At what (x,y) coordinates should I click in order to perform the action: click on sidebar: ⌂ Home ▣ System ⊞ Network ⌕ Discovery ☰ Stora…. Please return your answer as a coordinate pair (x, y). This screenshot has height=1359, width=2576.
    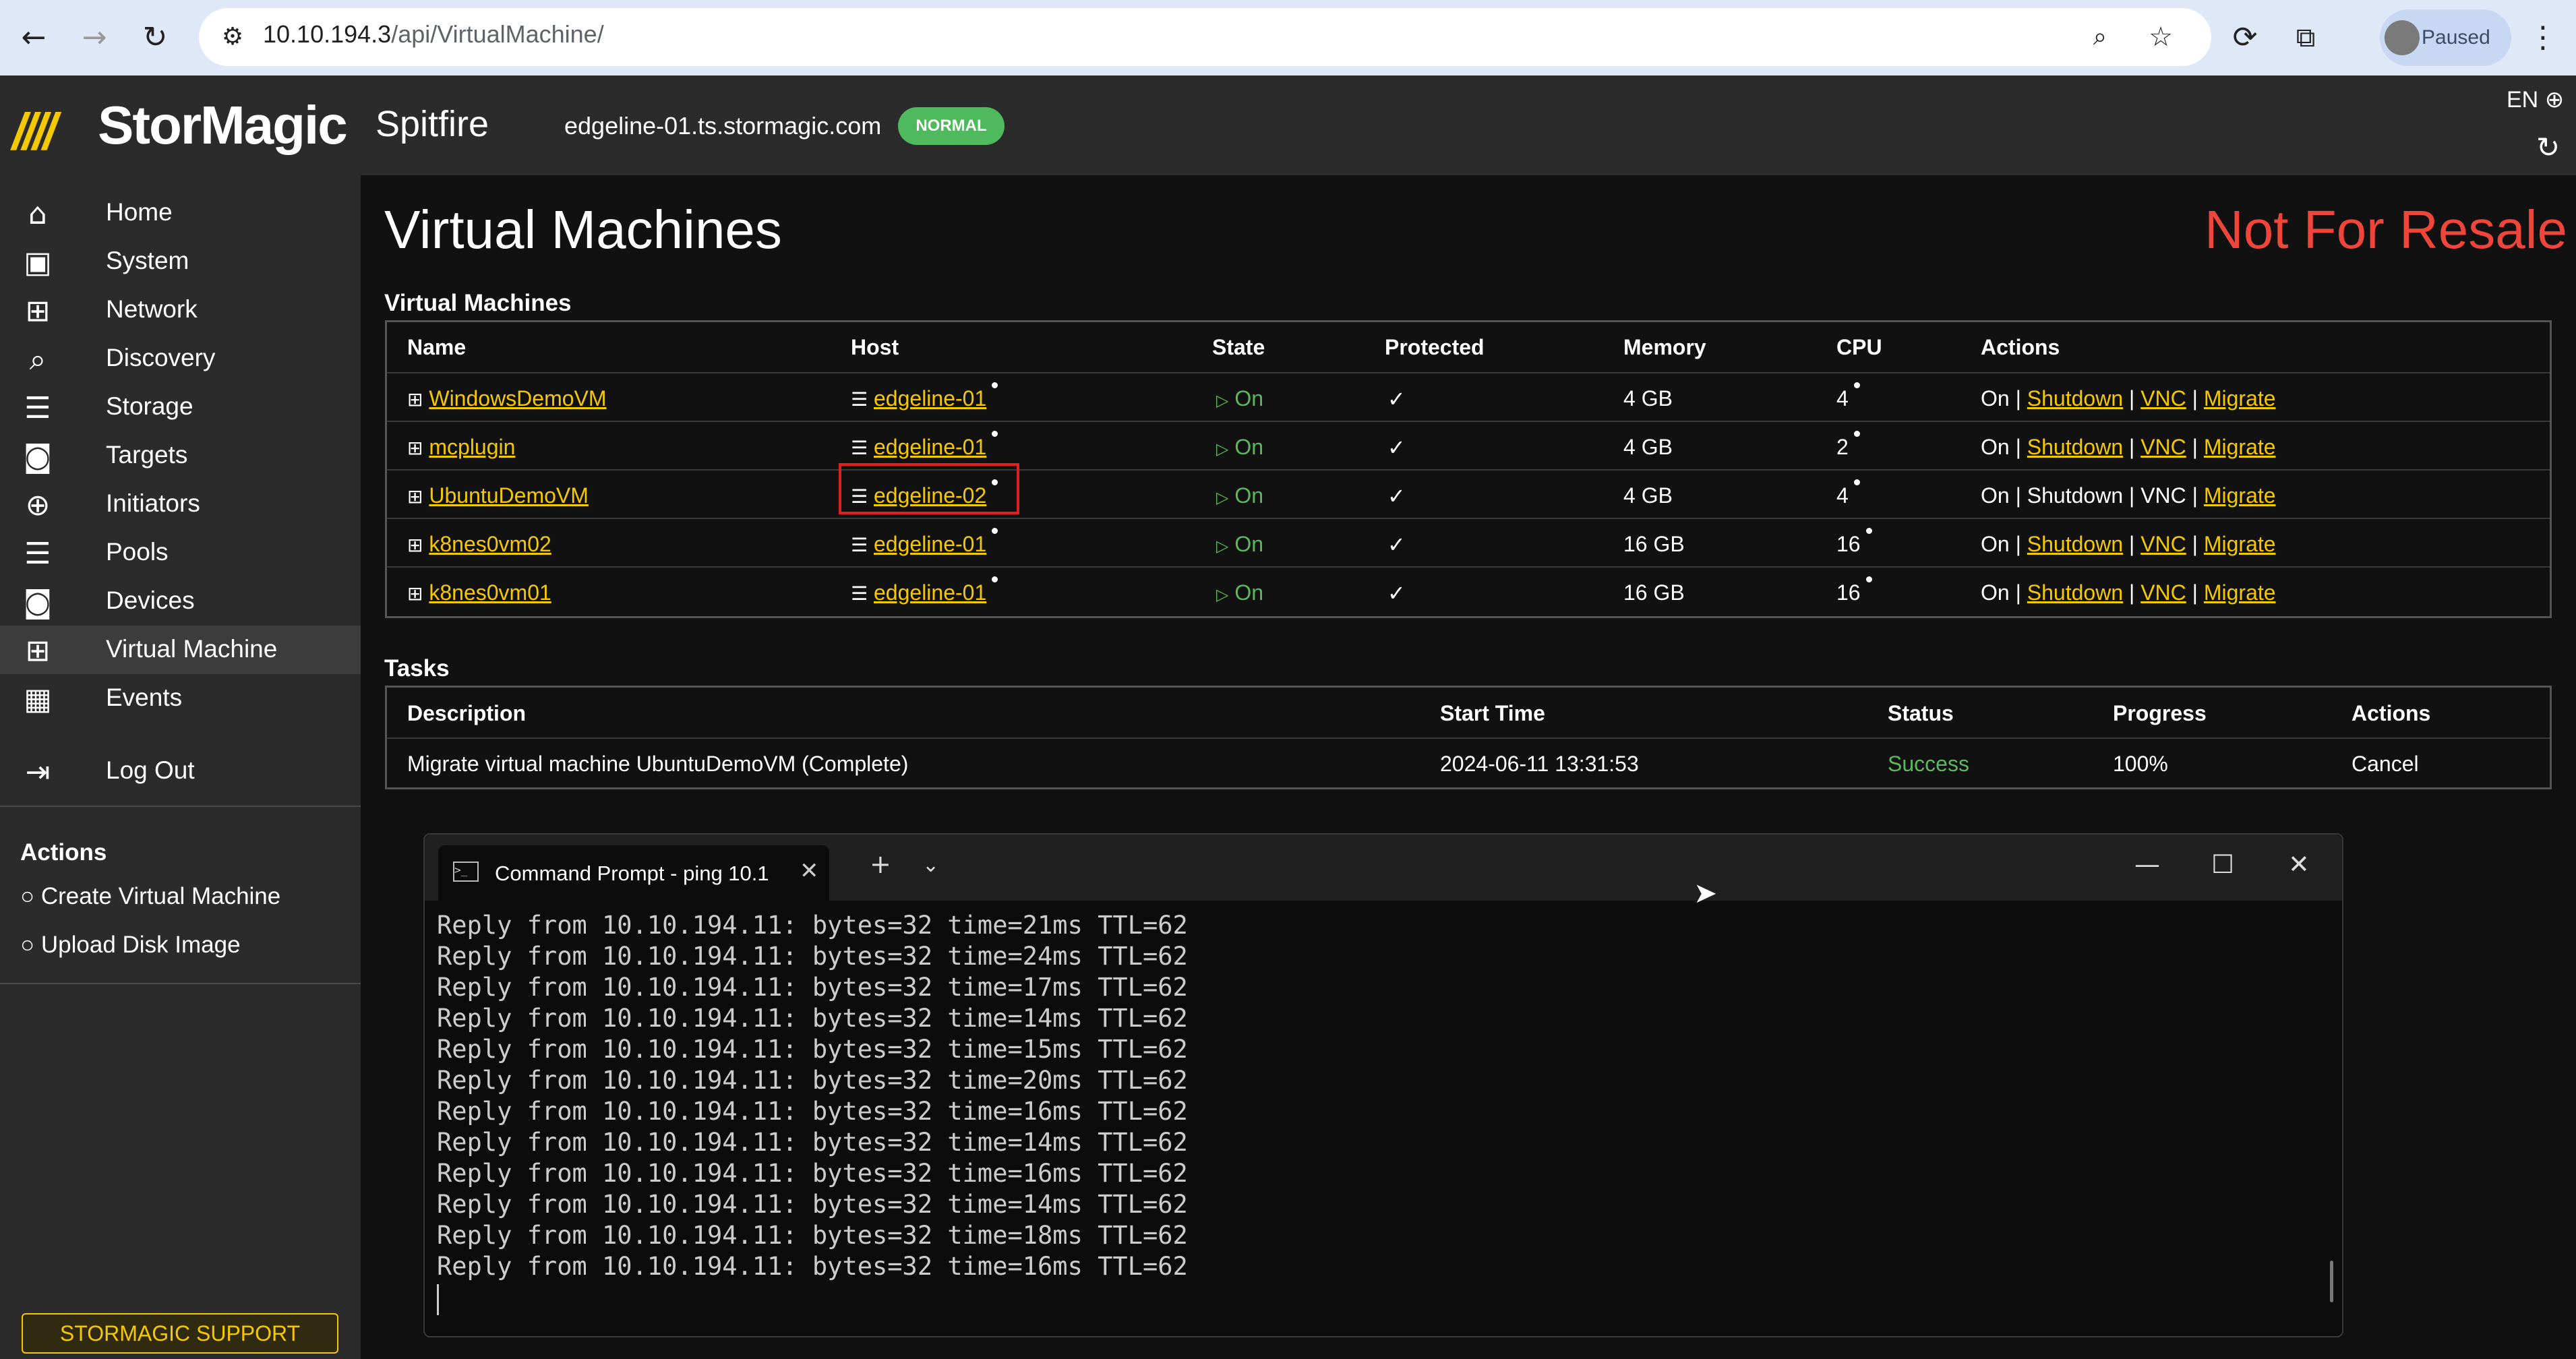
    Looking at the image, I should click on (180, 767).